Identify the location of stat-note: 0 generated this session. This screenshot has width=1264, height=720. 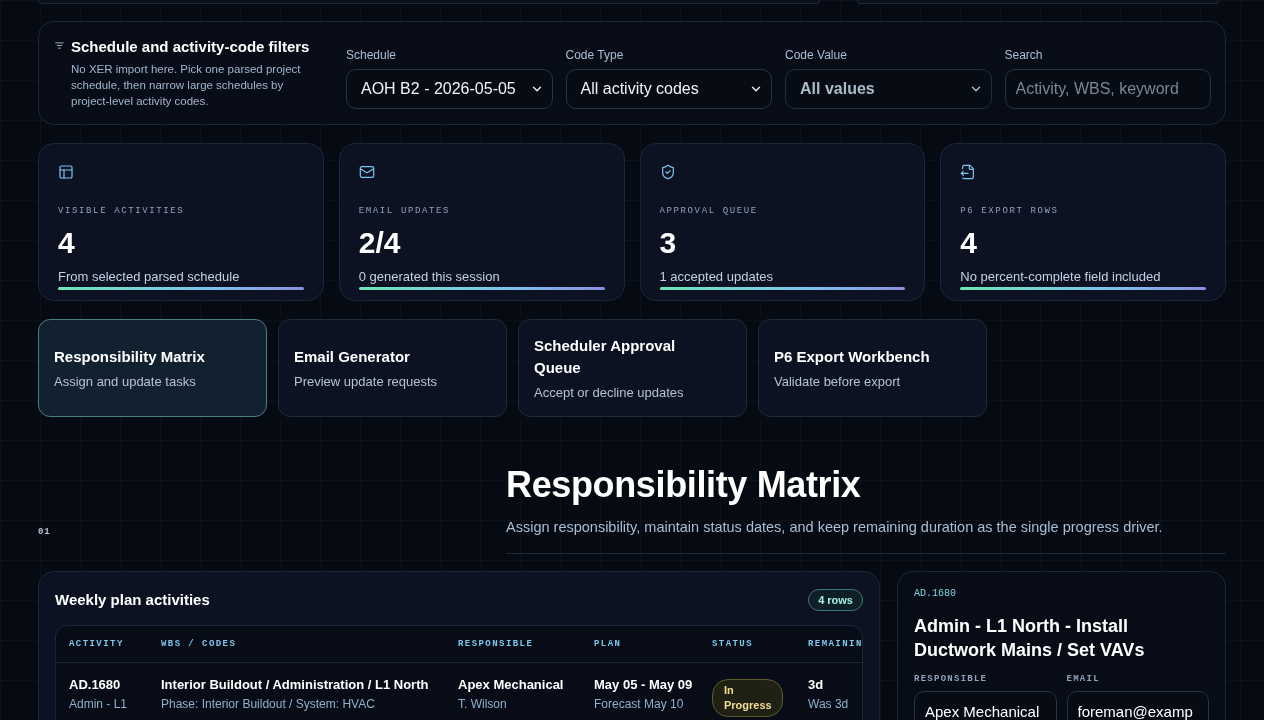
(429, 277).